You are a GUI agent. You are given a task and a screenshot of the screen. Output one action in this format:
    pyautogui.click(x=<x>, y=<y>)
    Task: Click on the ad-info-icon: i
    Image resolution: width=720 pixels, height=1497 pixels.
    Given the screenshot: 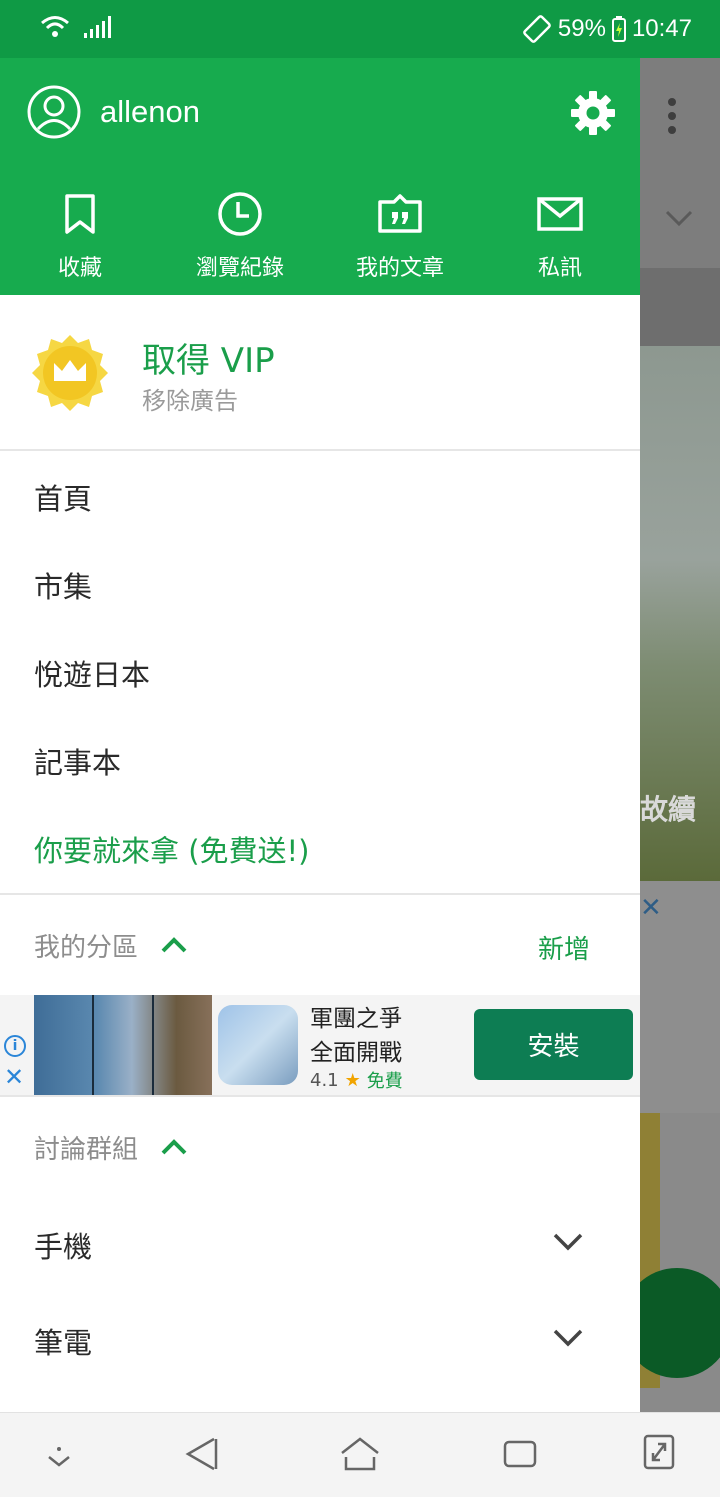 What is the action you would take?
    pyautogui.click(x=15, y=1046)
    